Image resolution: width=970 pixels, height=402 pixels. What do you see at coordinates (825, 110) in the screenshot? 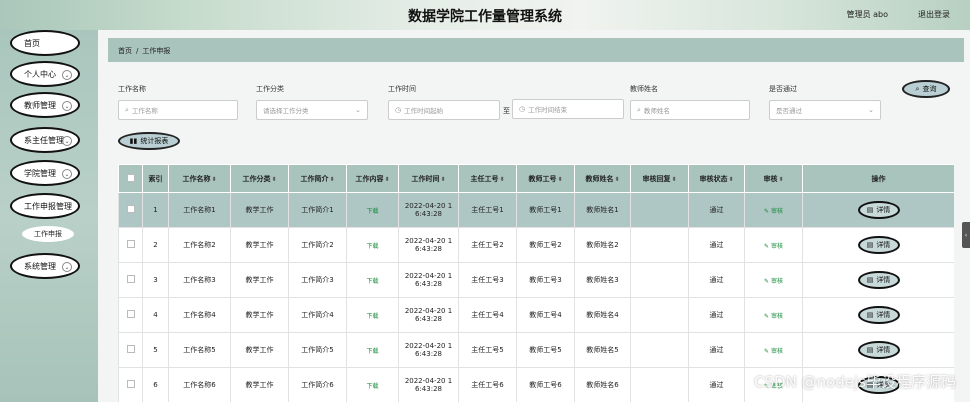
I see `passed-select: 是否通过 ⌄` at bounding box center [825, 110].